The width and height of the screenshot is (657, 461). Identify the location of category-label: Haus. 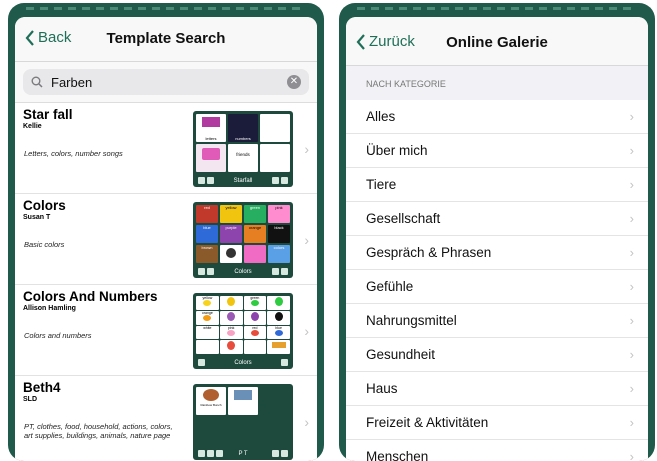
(382, 388).